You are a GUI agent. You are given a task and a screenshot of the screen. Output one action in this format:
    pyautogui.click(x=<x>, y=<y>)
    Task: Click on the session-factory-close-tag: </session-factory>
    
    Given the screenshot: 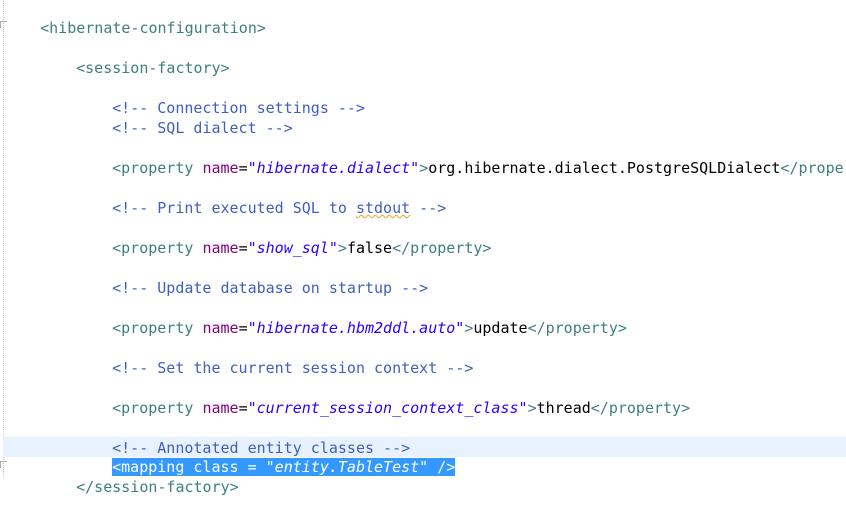 What is the action you would take?
    pyautogui.click(x=157, y=487)
    